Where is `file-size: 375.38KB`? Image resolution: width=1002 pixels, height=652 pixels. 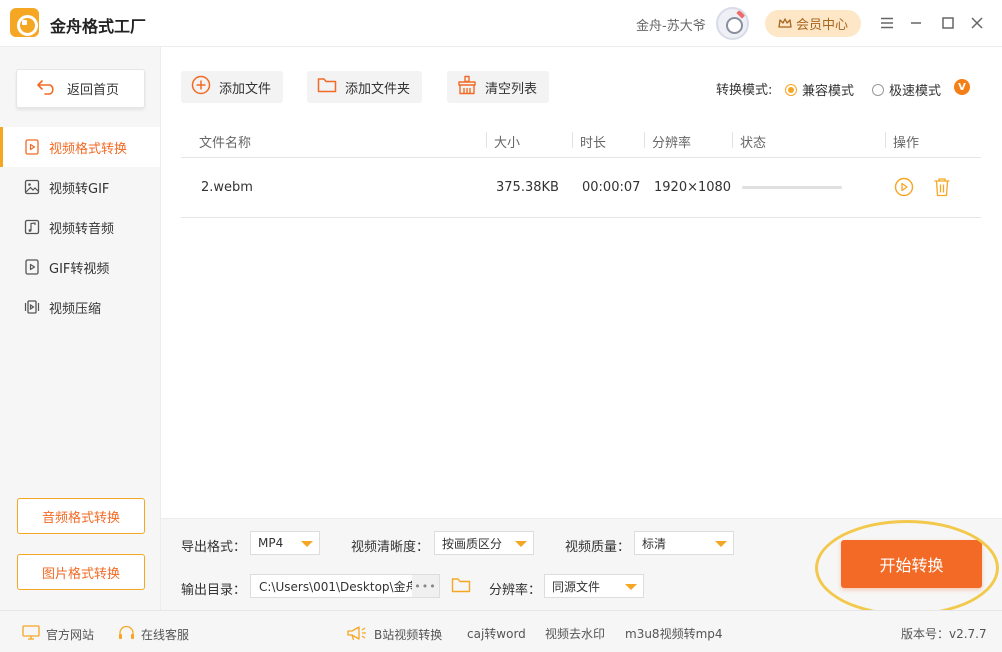 file-size: 375.38KB is located at coordinates (527, 187).